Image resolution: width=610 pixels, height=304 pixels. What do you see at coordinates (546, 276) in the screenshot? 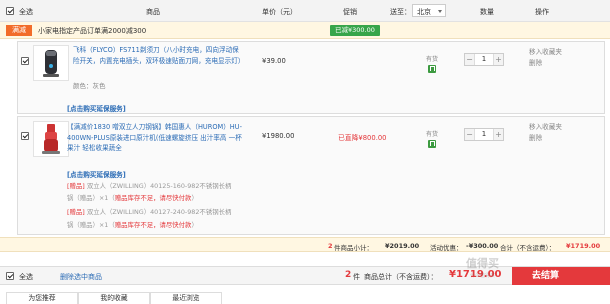
I see `checkout-label: 去结算` at bounding box center [546, 276].